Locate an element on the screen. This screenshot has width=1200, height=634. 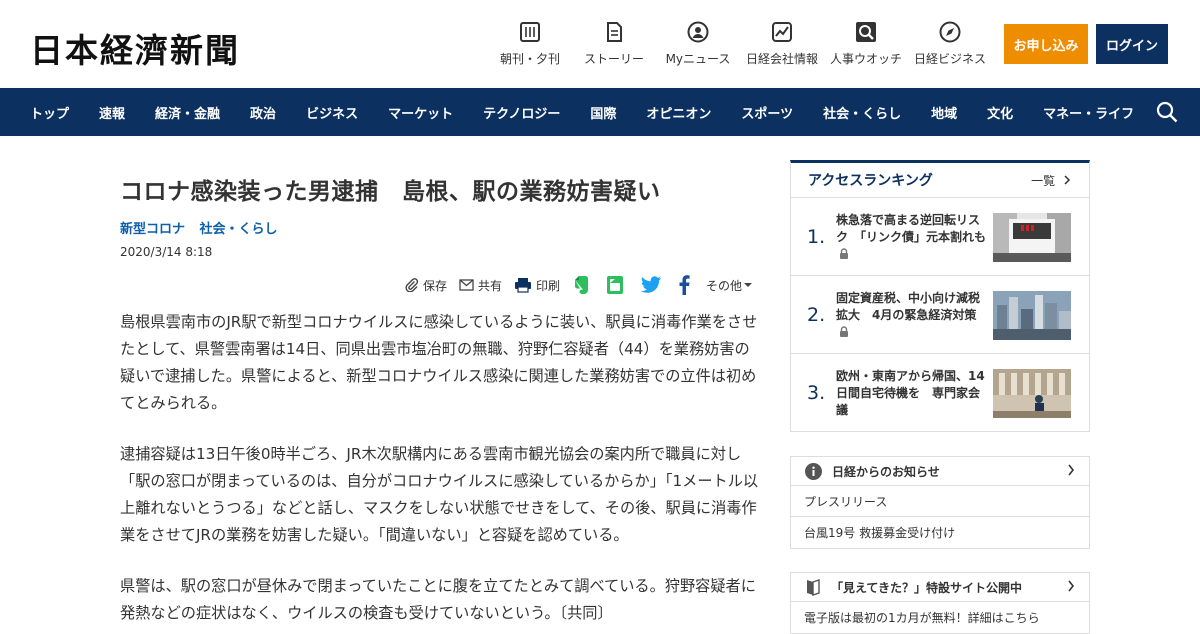
topic-link: 社会・くらし is located at coordinates (239, 229).